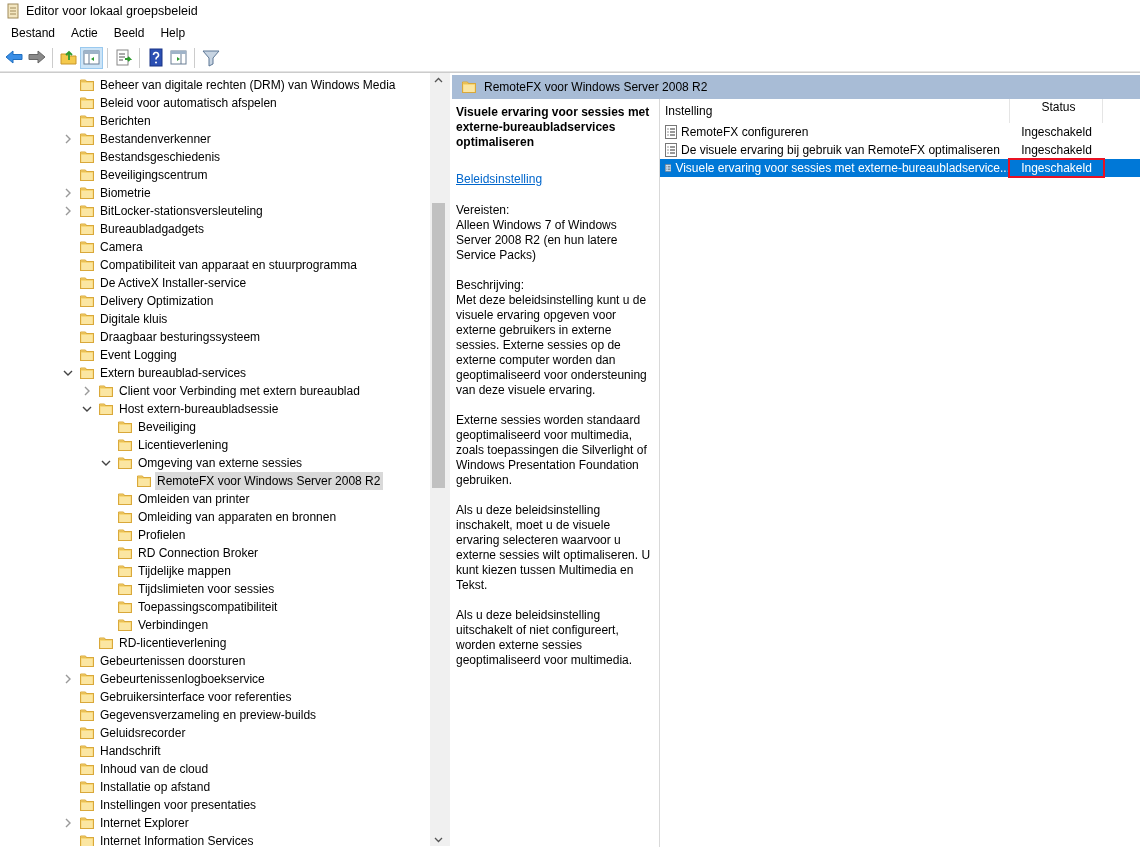  I want to click on scroll-up-icon, so click(438, 80).